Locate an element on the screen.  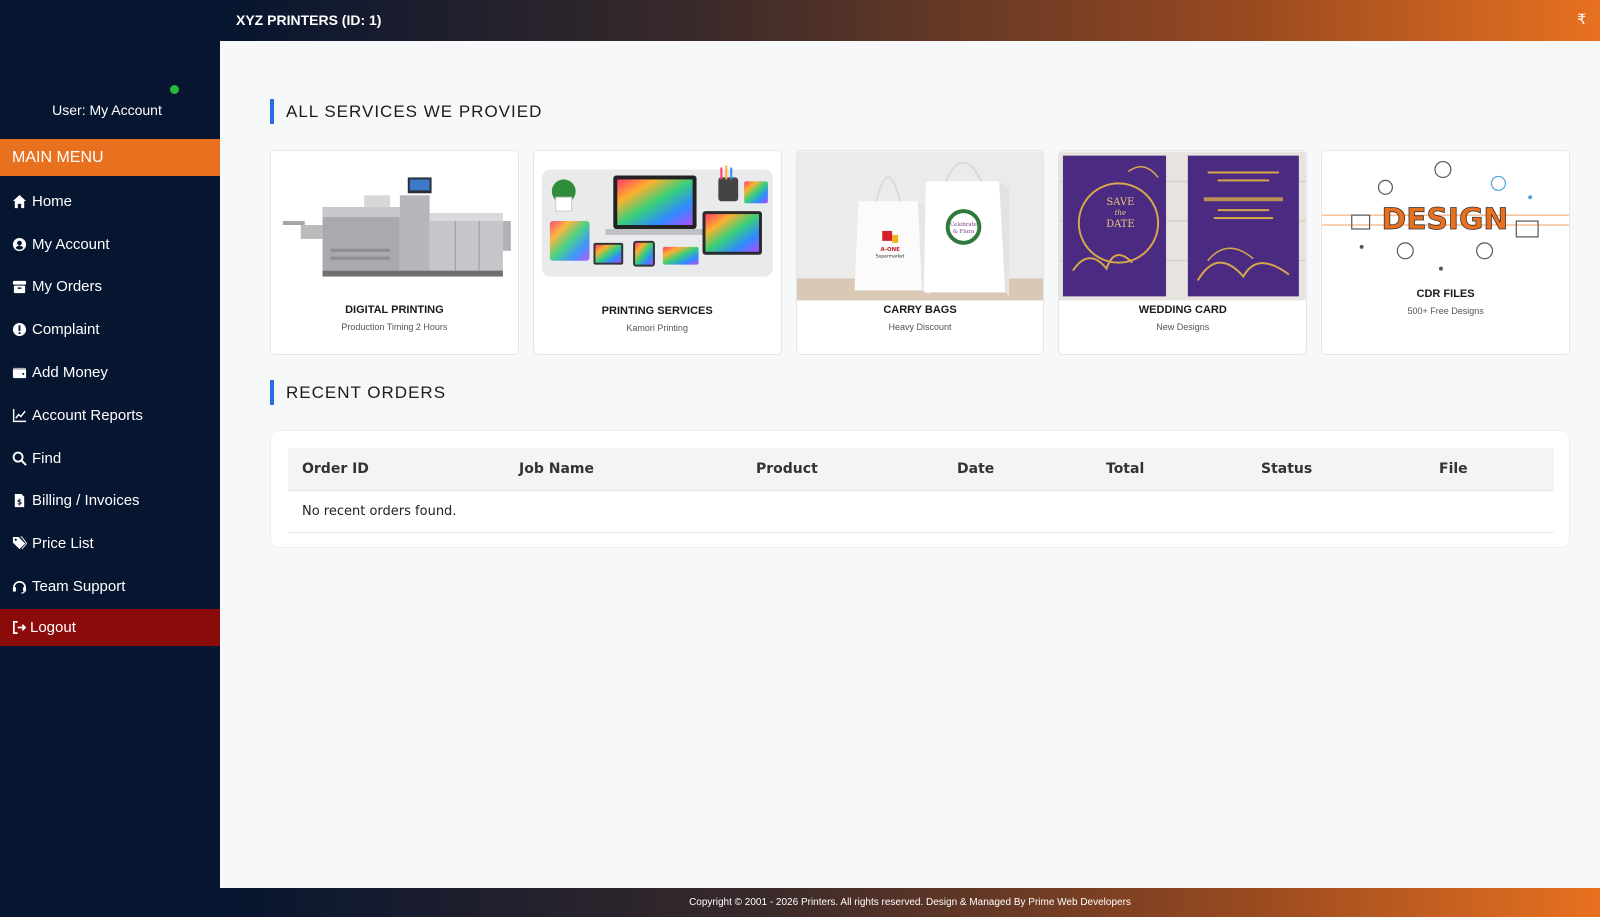
service-card-subtitle: New Designs is located at coordinates (1183, 327).